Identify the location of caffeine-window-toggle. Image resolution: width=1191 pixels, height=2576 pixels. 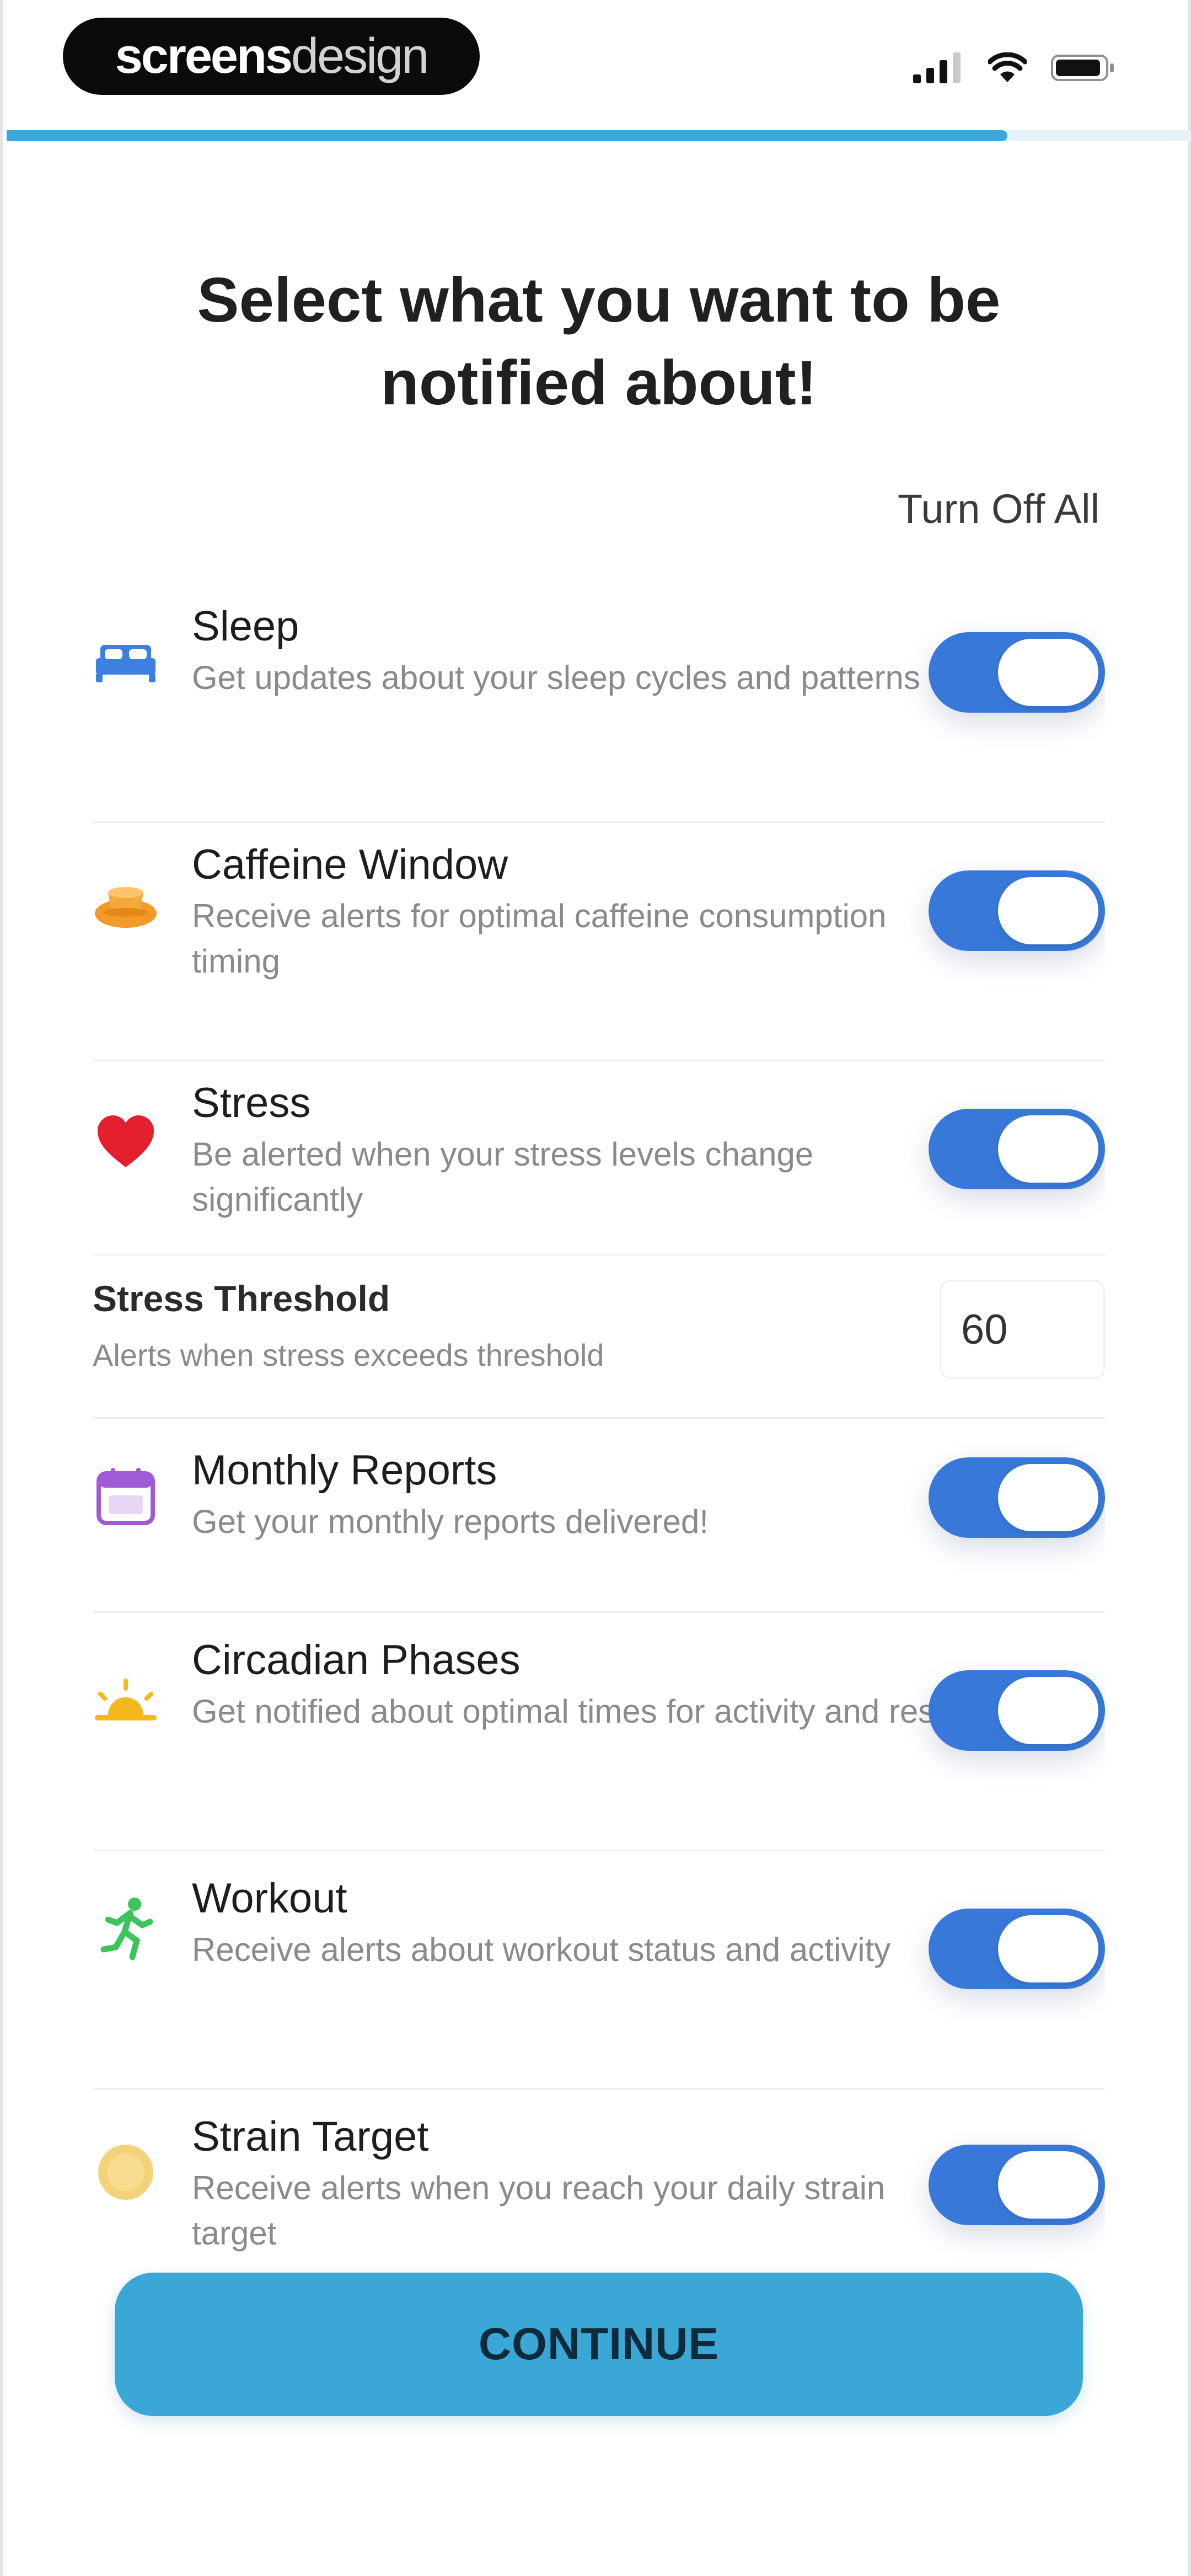
(1017, 910).